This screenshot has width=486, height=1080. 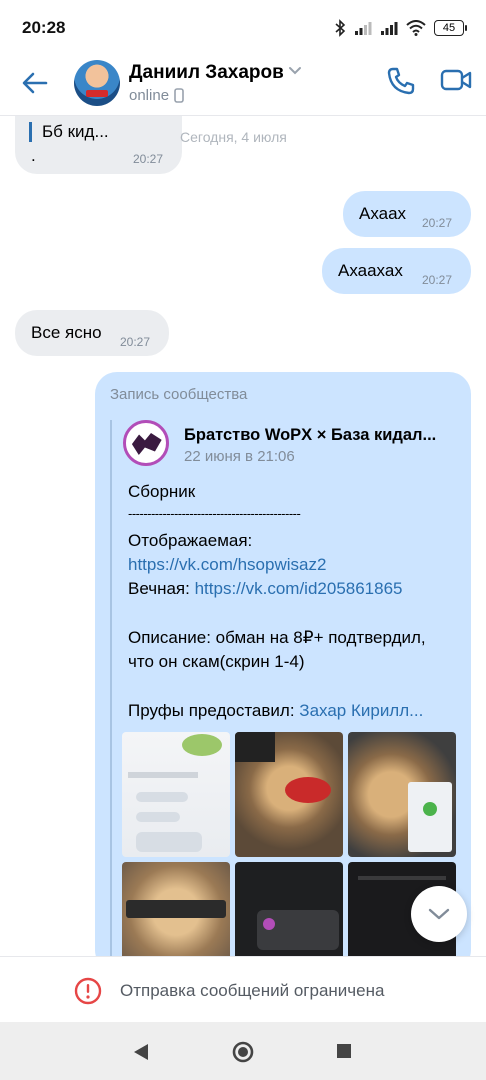 What do you see at coordinates (111, 688) in the screenshot?
I see `post-quote-line` at bounding box center [111, 688].